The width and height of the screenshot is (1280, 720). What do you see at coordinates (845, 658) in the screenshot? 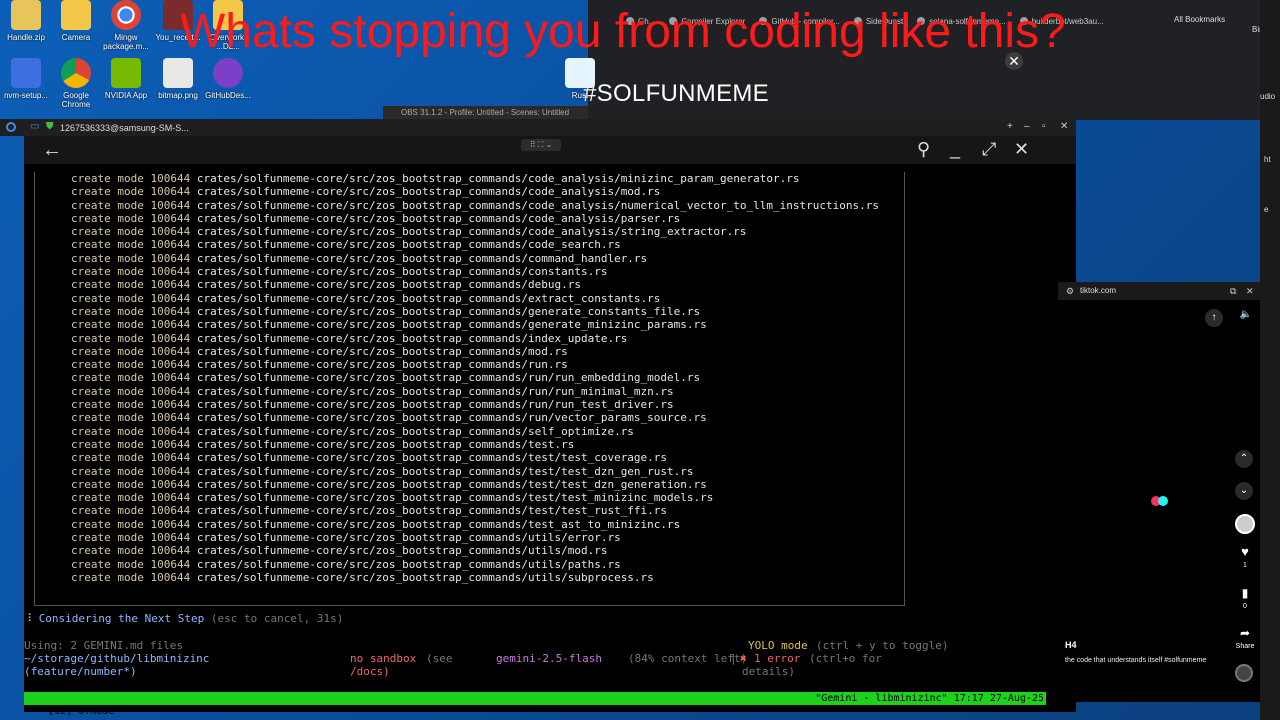
I see `error-hint: (ctrl+o for` at bounding box center [845, 658].